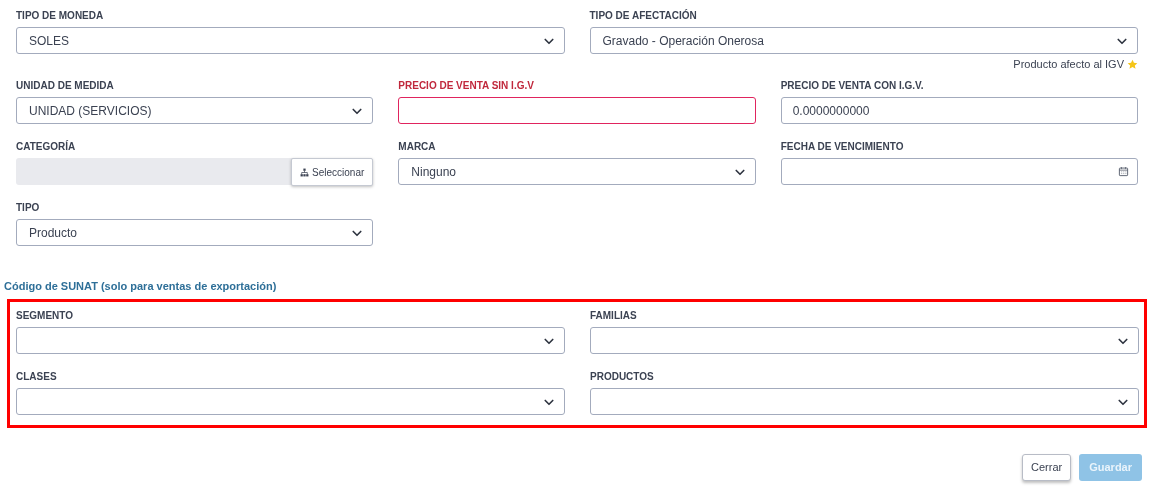 The image size is (1151, 490). What do you see at coordinates (37, 377) in the screenshot?
I see `field-label: CLASES` at bounding box center [37, 377].